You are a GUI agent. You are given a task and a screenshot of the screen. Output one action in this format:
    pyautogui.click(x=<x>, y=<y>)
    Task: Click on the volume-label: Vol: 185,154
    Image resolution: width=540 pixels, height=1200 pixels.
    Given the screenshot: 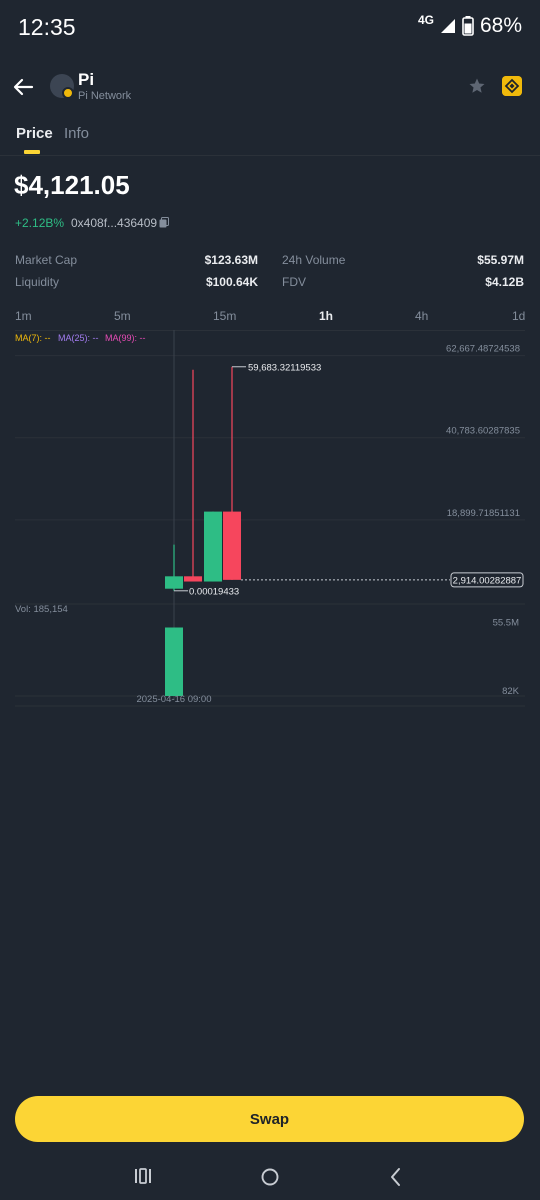 What is the action you would take?
    pyautogui.click(x=41, y=609)
    